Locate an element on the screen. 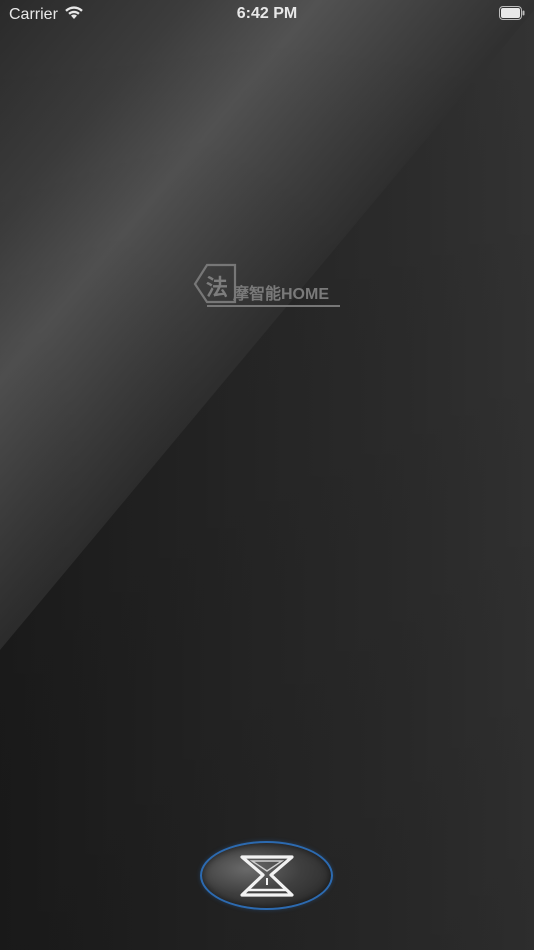 This screenshot has width=534, height=950. status-bar: Carrier 6:42 PM is located at coordinates (267, 14).